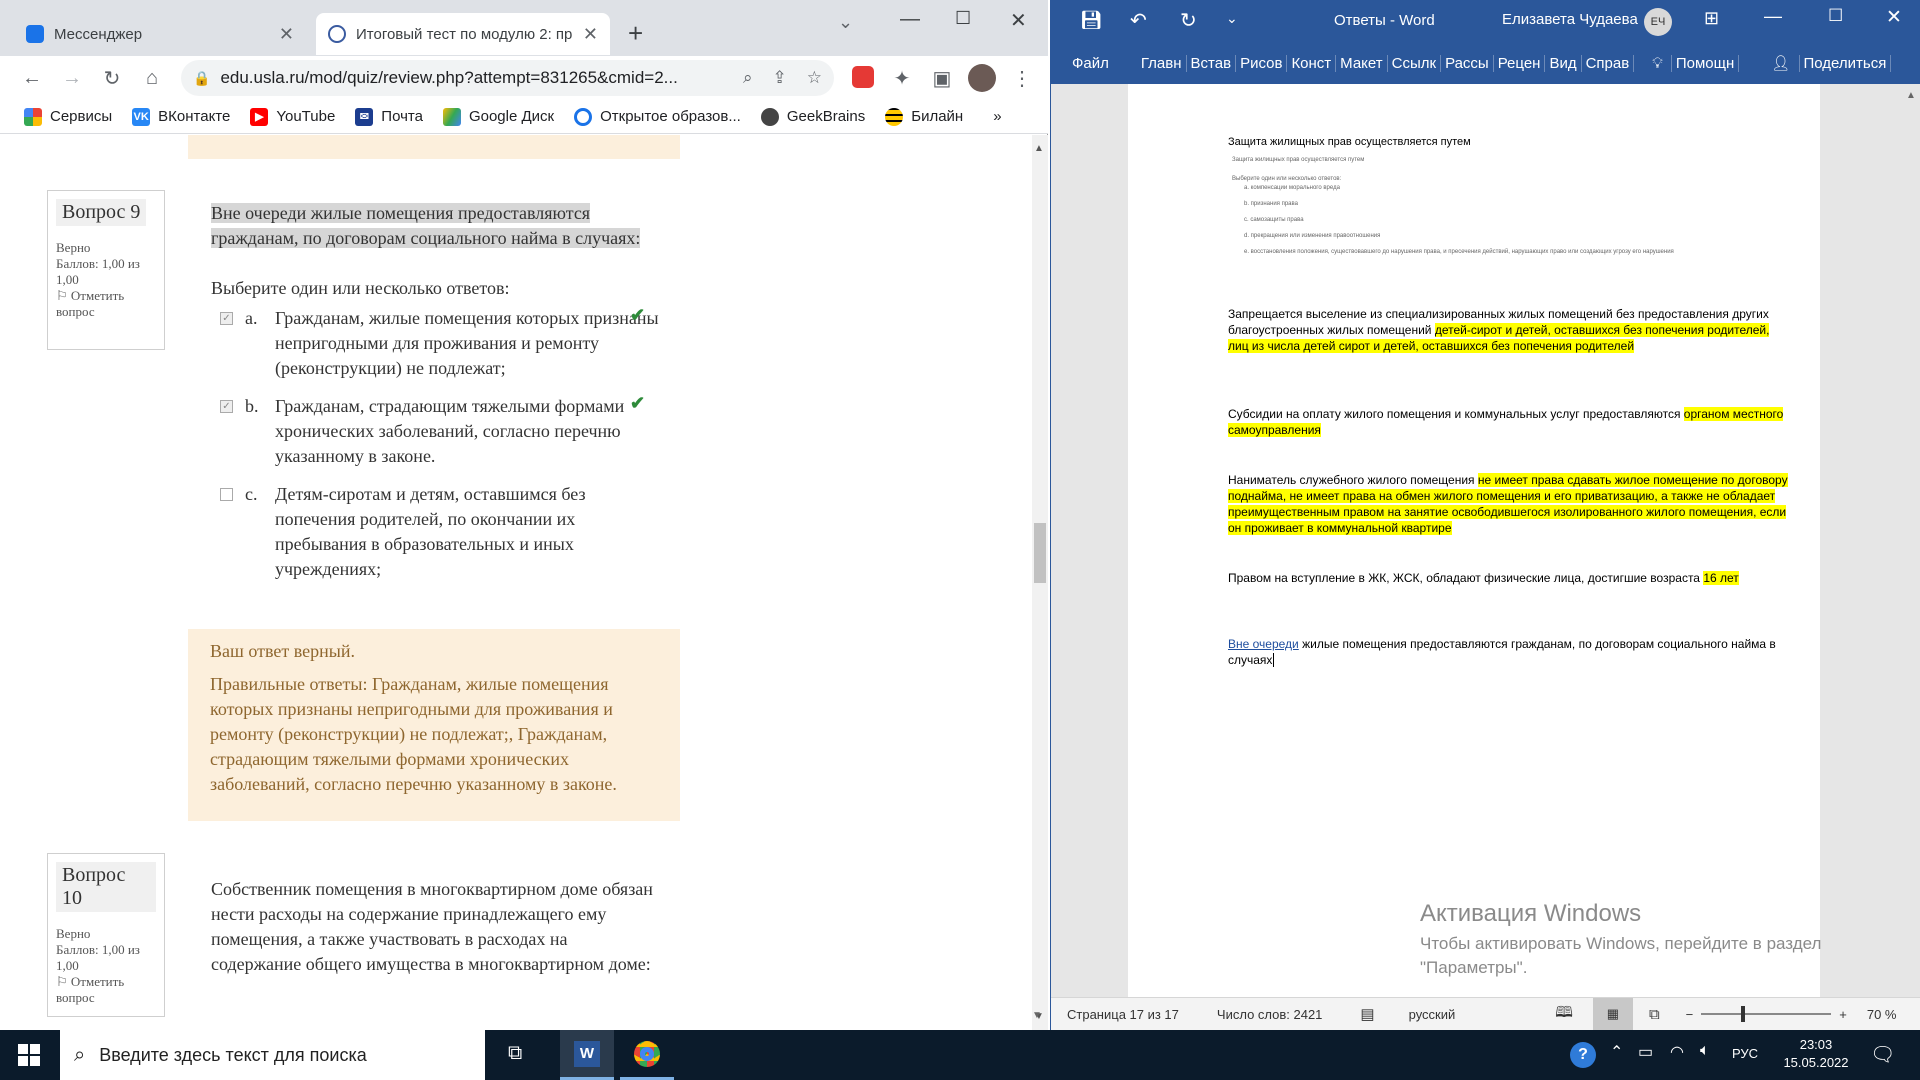 Image resolution: width=1920 pixels, height=1080 pixels. I want to click on tab-view: Вид, so click(1563, 63).